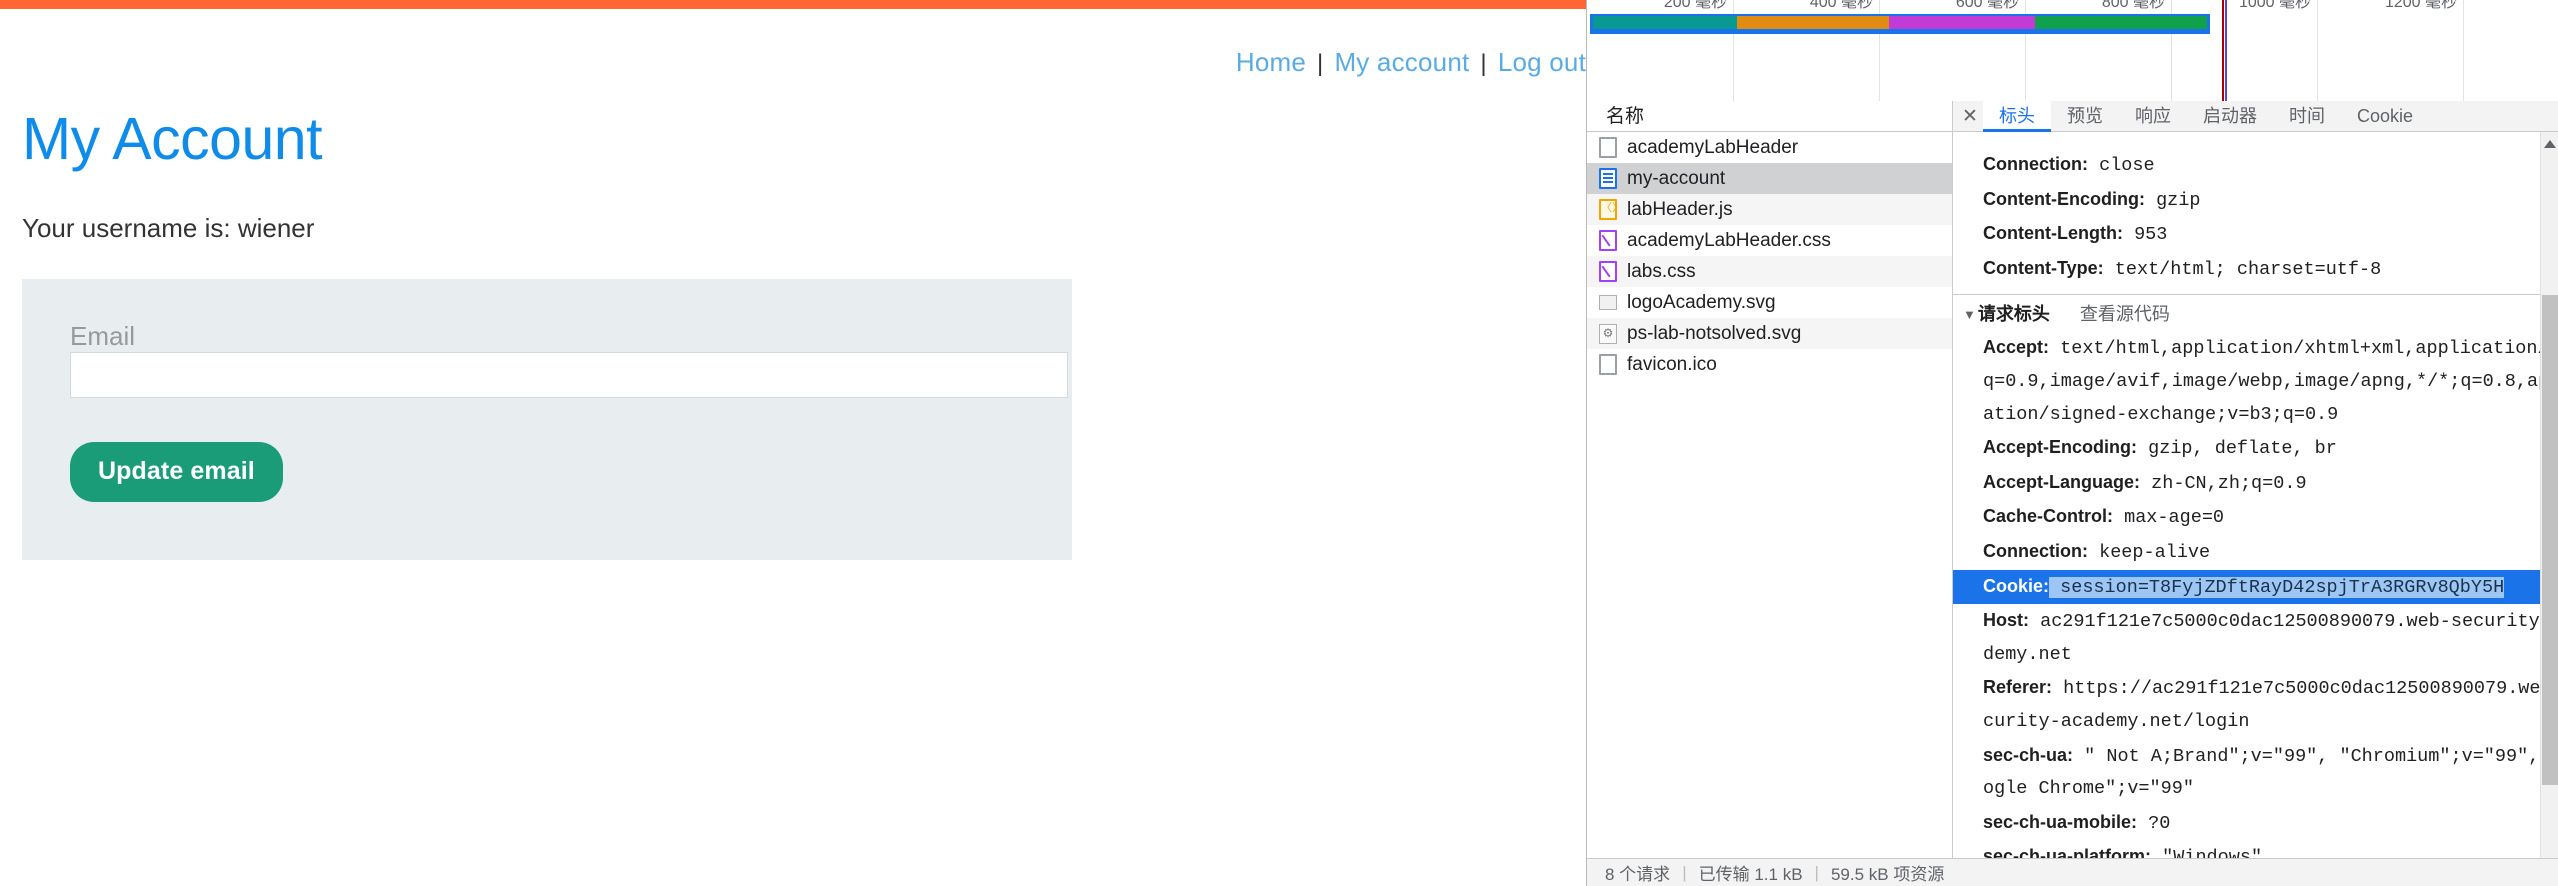 The width and height of the screenshot is (2558, 886). What do you see at coordinates (2125, 314) in the screenshot?
I see `view-source-link: 查看源代码` at bounding box center [2125, 314].